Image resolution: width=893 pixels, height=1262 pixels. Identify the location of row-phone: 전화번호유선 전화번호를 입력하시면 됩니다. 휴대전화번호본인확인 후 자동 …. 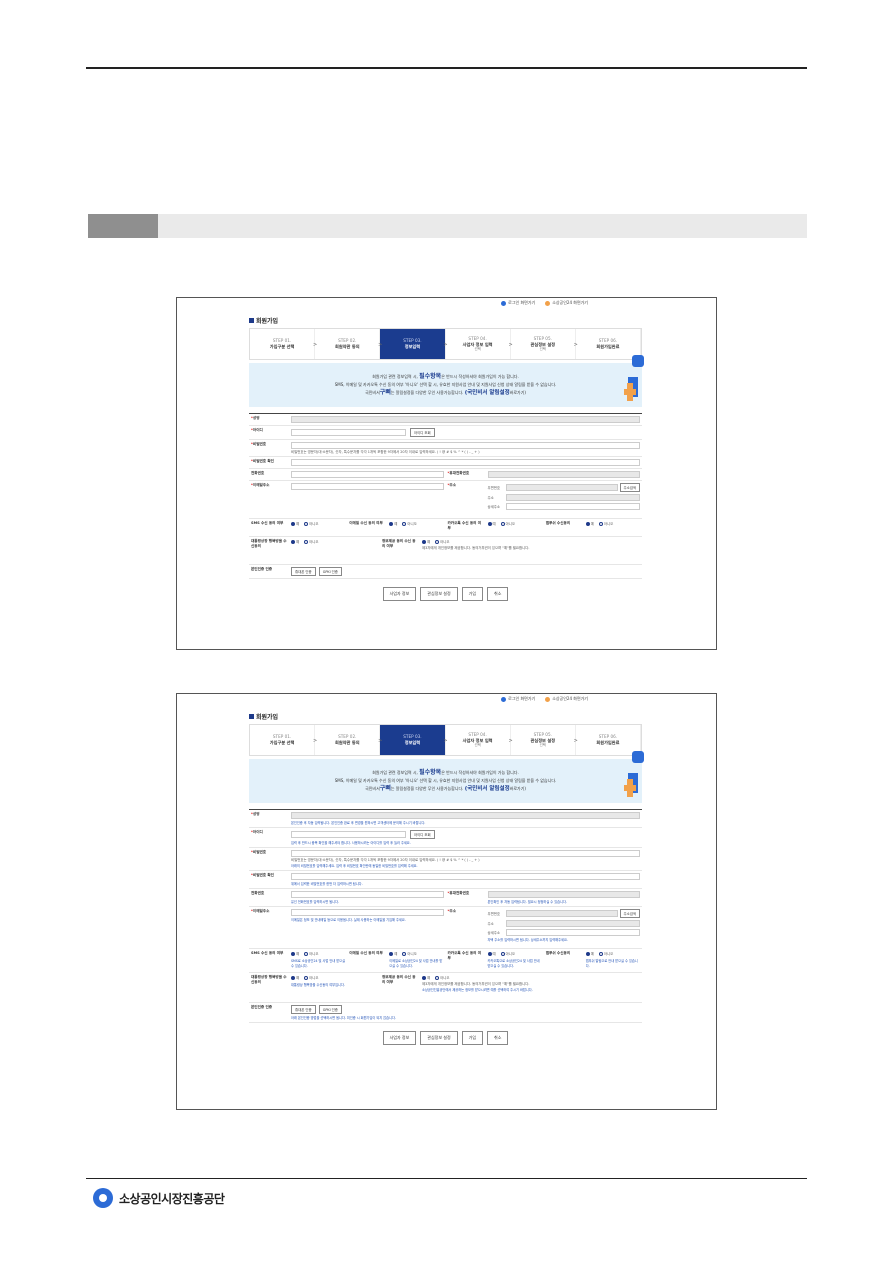
(445, 898).